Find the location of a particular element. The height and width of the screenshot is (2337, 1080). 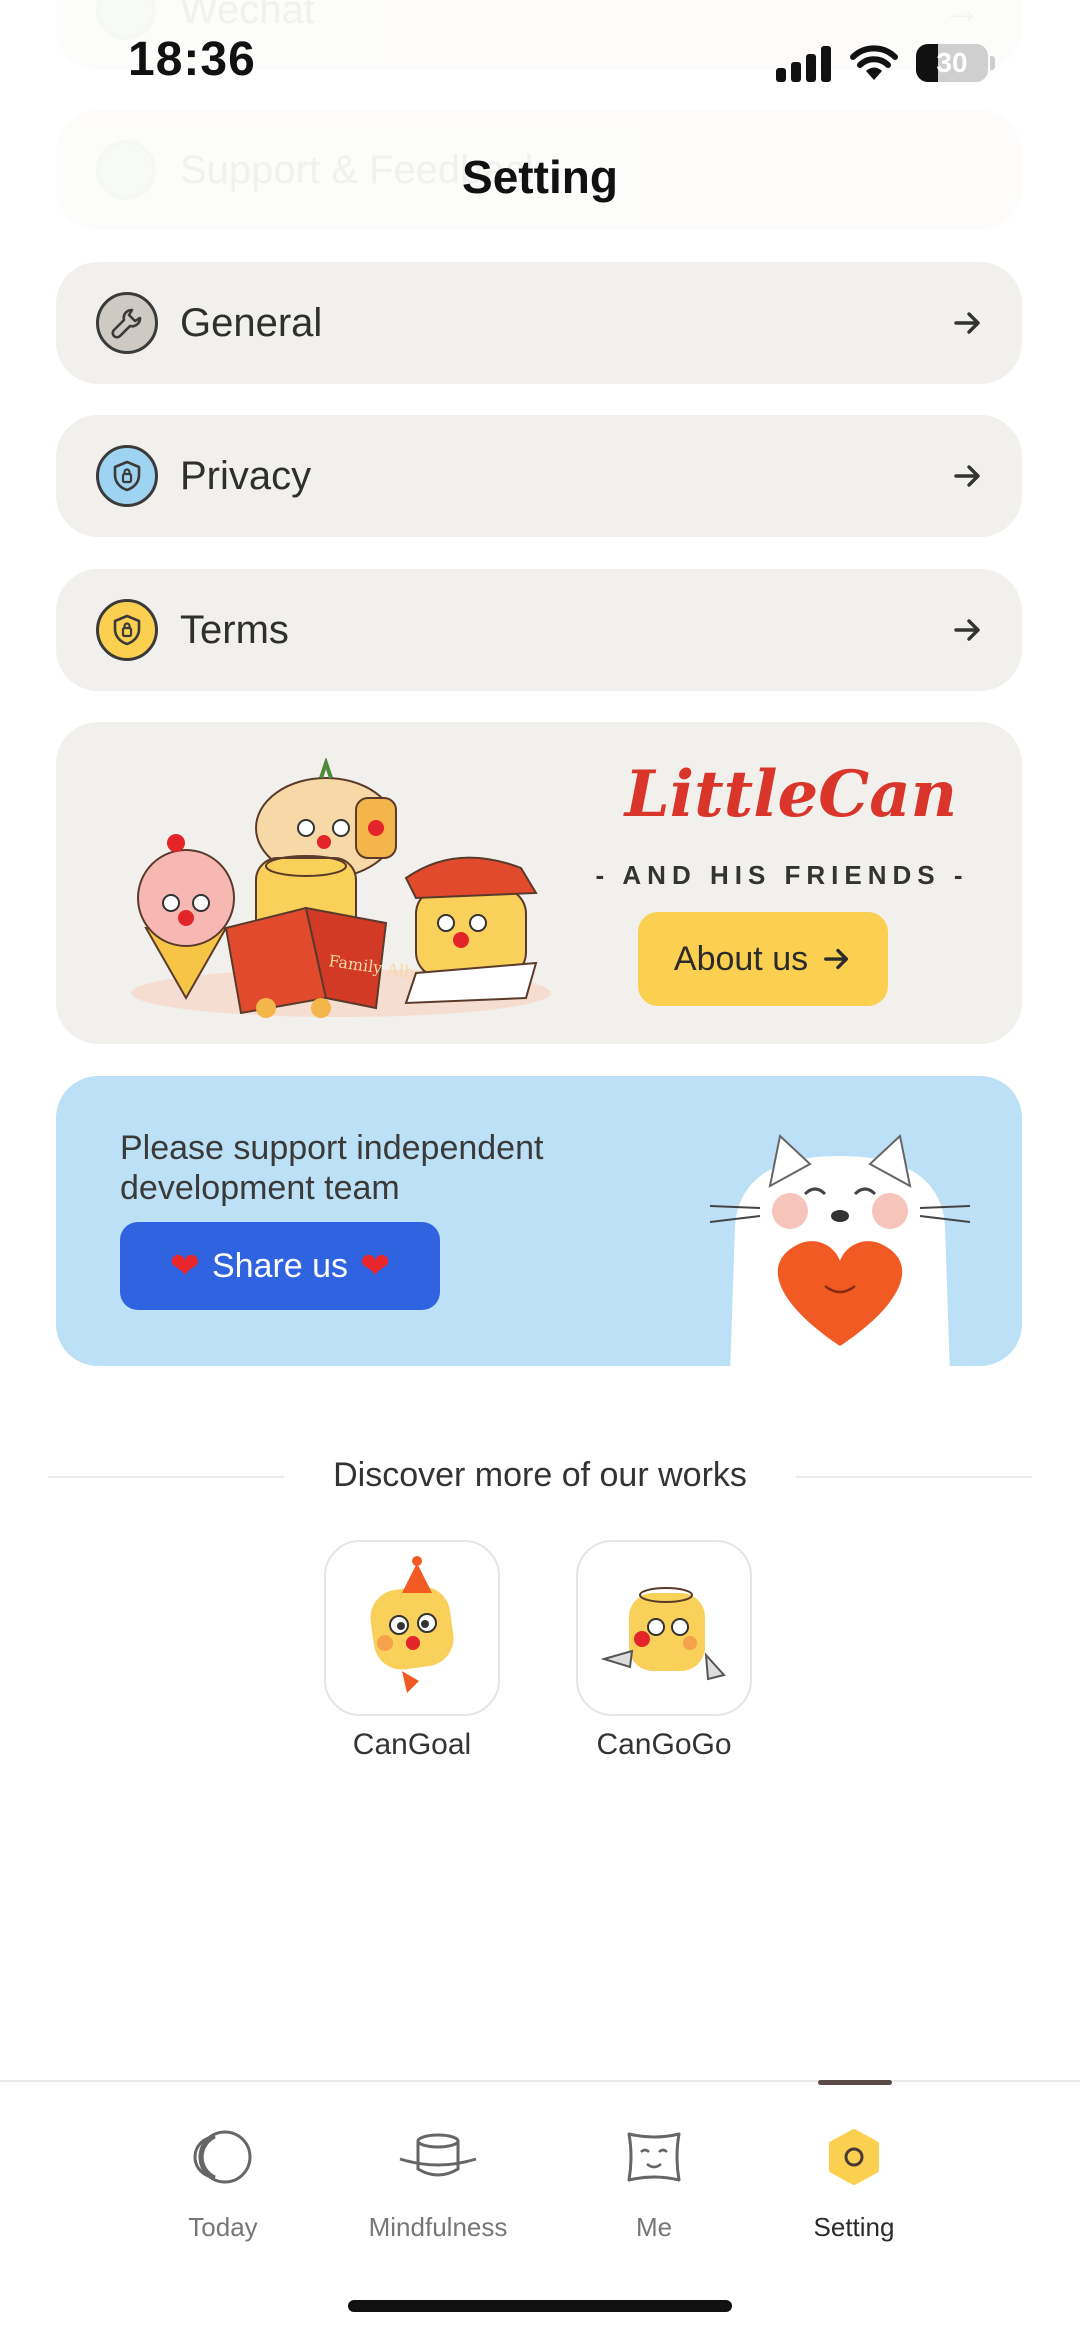

battery-icon: 30 is located at coordinates (952, 63).